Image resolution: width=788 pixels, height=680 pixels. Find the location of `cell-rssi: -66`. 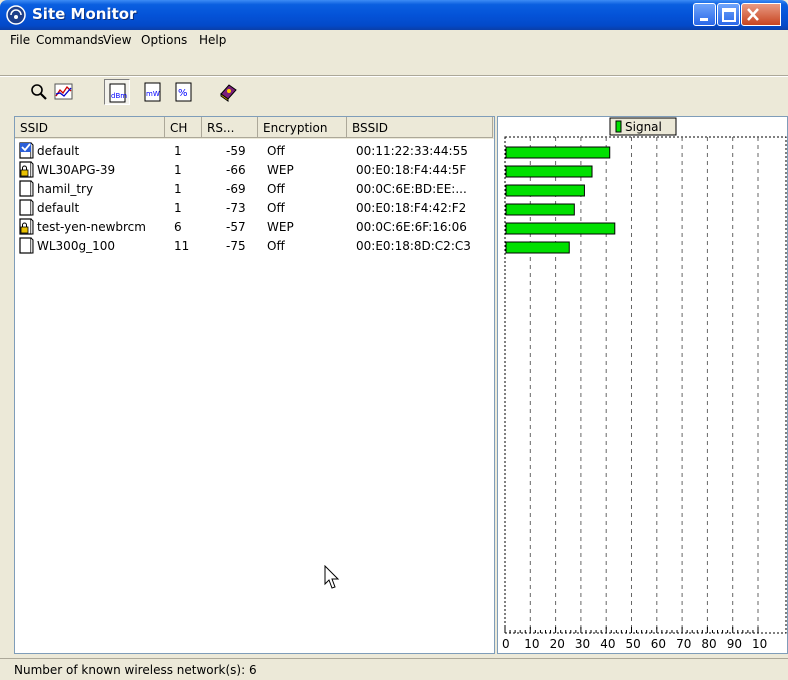

cell-rssi: -66 is located at coordinates (236, 170).